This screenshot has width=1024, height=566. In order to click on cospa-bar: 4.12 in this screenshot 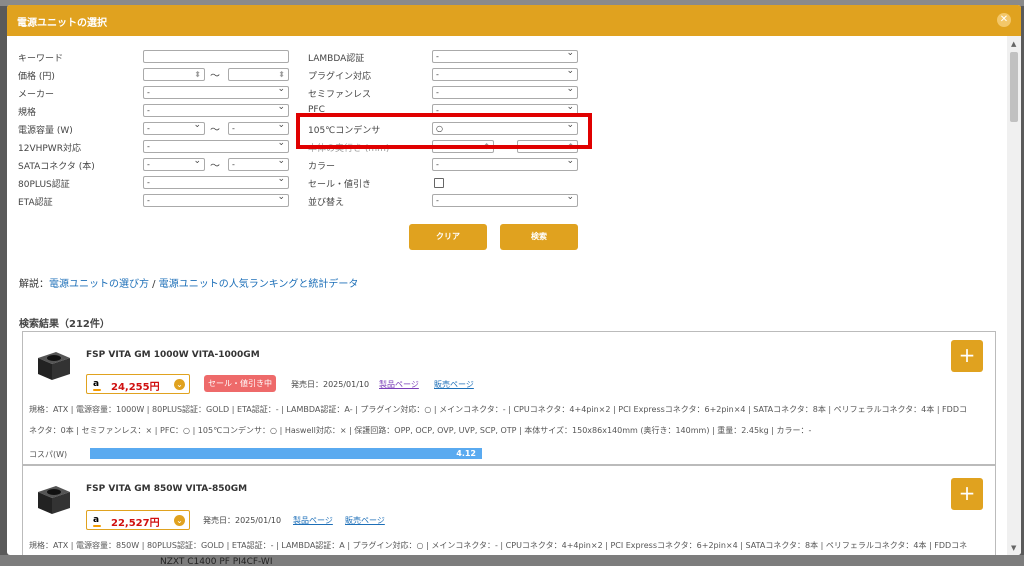, I will do `click(286, 453)`.